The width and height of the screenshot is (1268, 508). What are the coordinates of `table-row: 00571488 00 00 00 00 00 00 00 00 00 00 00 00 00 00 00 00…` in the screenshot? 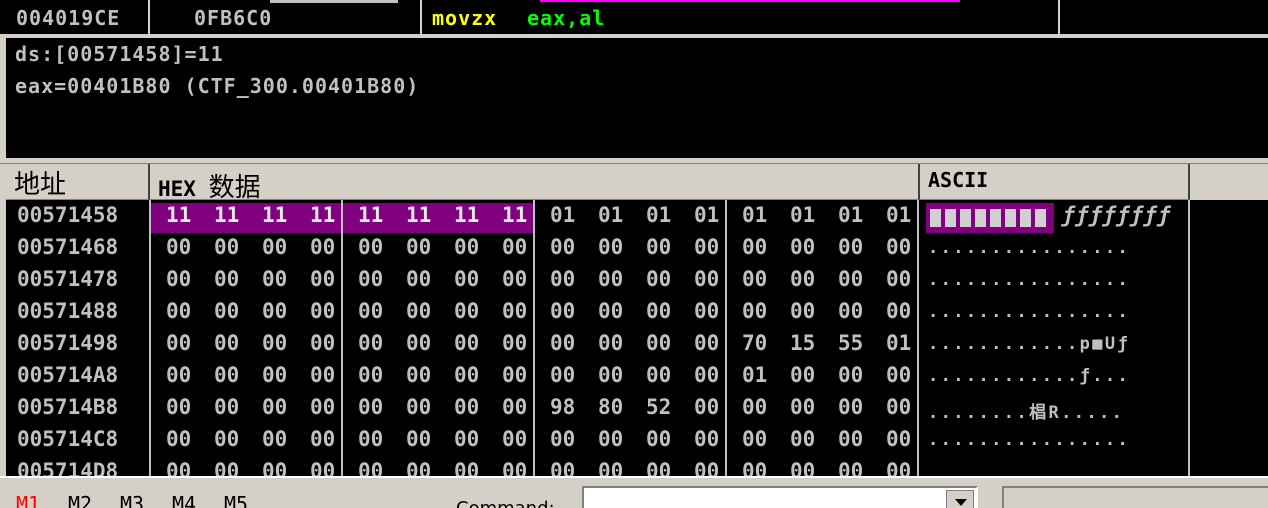 It's located at (637, 312).